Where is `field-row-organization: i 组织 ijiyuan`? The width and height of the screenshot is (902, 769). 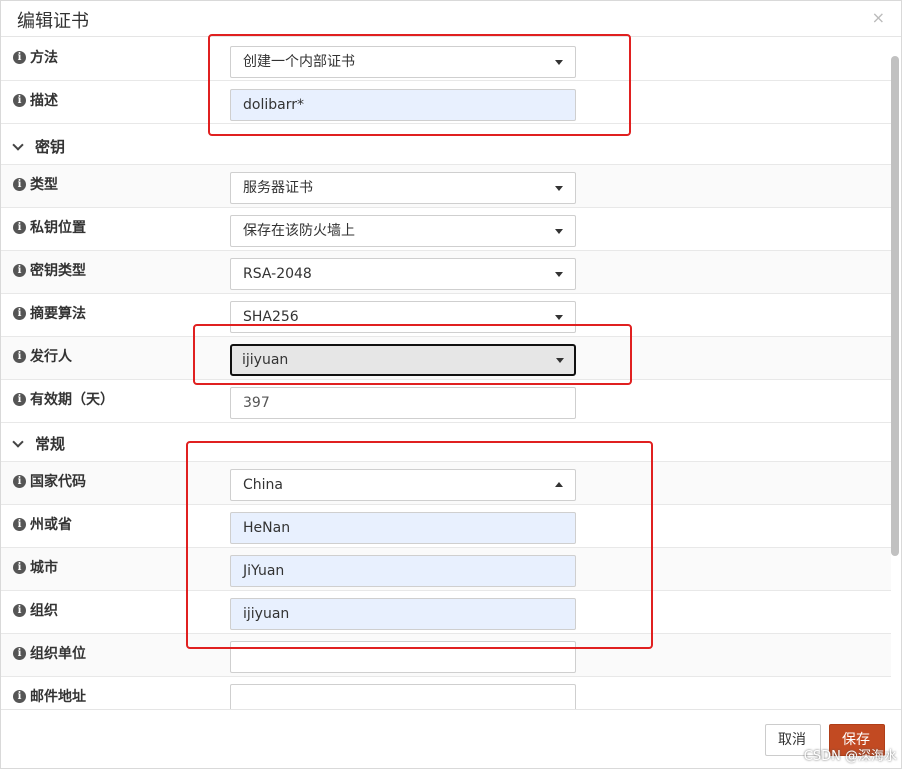
field-row-organization: i 组织 ijiyuan is located at coordinates (446, 612).